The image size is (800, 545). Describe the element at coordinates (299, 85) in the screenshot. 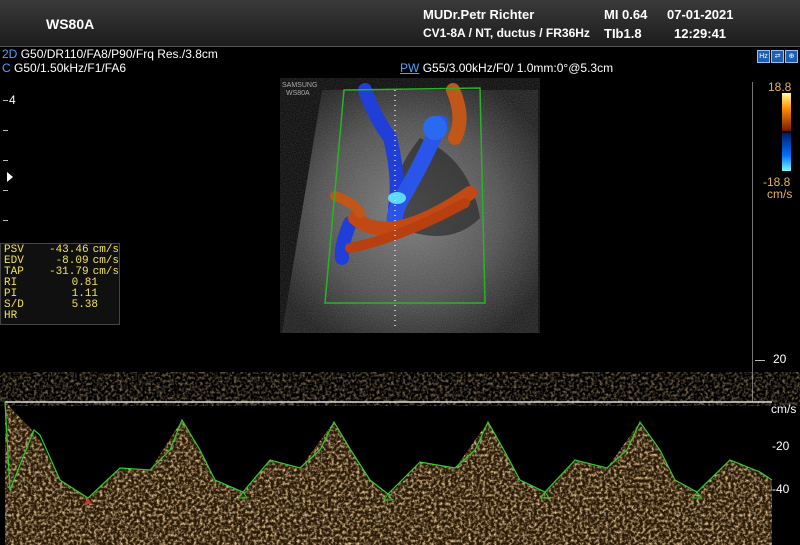

I see `watermark-brand: SAMSUNG` at that location.